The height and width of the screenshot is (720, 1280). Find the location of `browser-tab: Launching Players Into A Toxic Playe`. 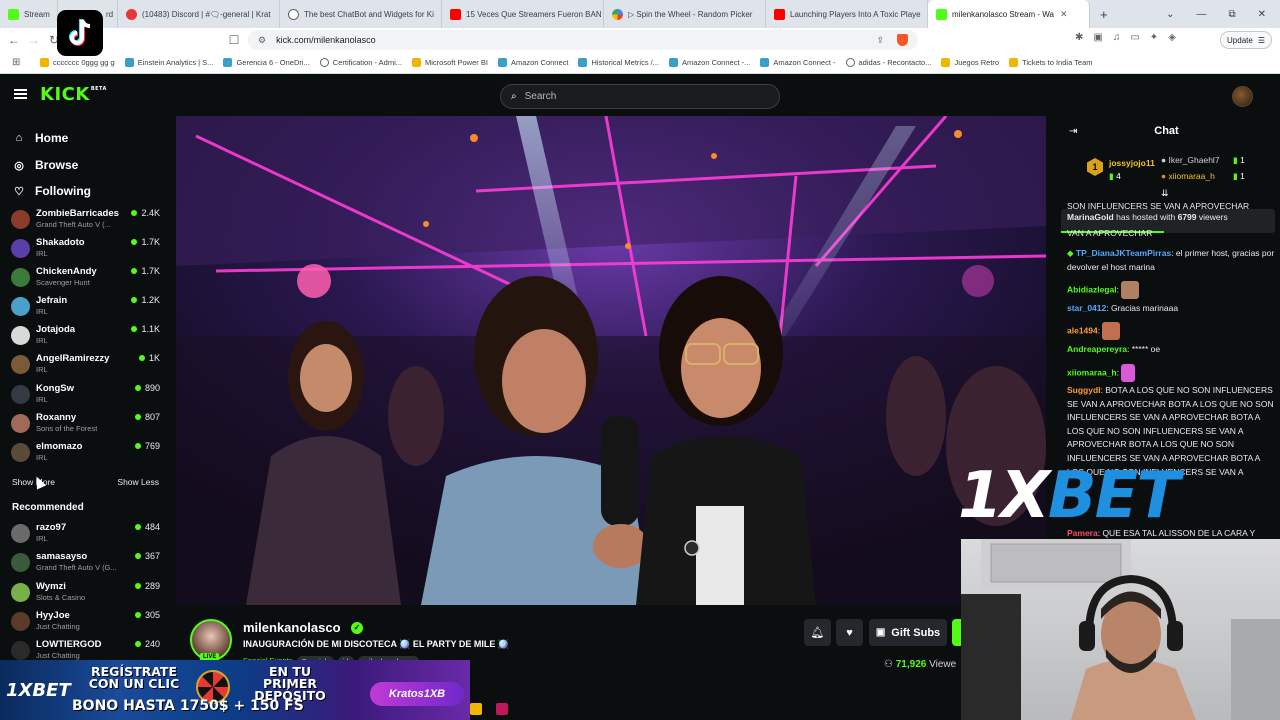

browser-tab: Launching Players Into A Toxic Playe is located at coordinates (847, 14).